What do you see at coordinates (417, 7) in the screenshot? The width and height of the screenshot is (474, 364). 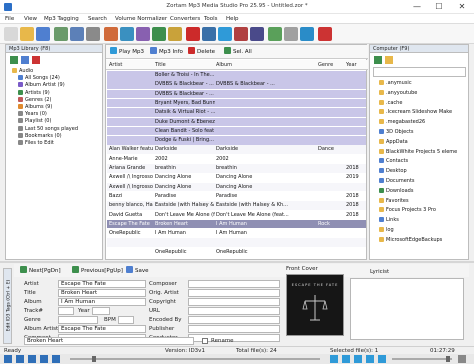 I see `minimize-button: —` at bounding box center [417, 7].